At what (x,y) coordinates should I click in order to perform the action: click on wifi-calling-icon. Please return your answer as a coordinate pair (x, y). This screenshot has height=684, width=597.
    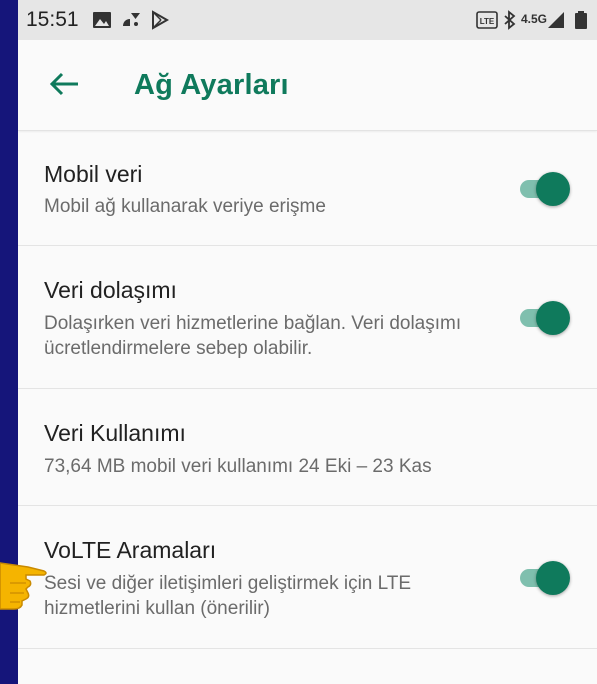
    Looking at the image, I should click on (131, 19).